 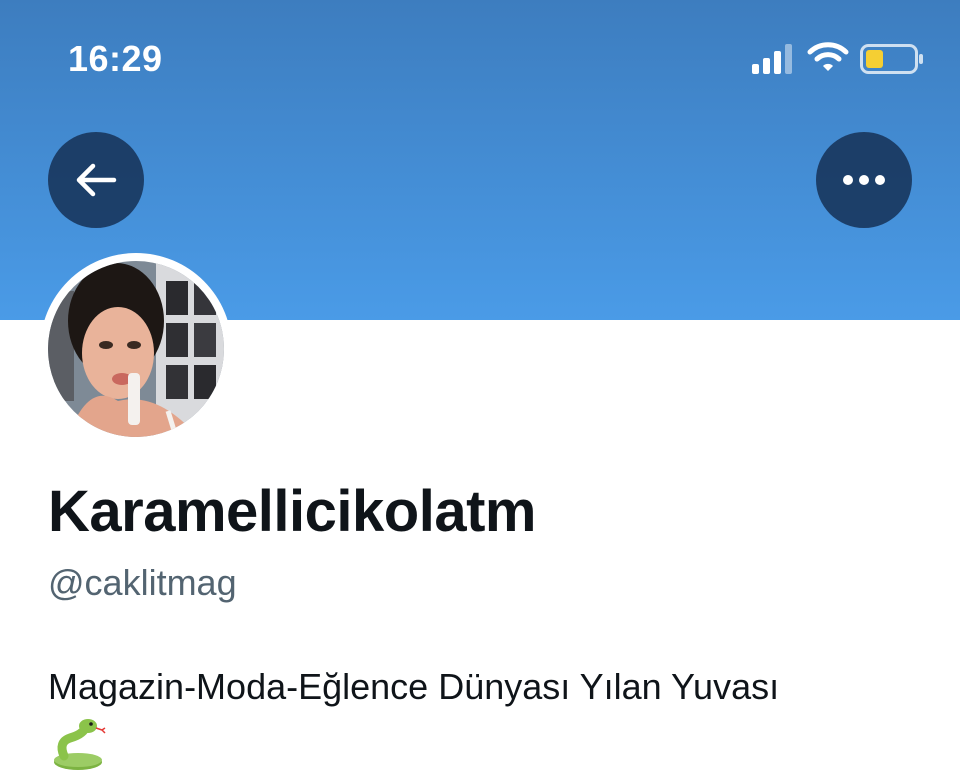 What do you see at coordinates (80, 744) in the screenshot?
I see `snake-emoji` at bounding box center [80, 744].